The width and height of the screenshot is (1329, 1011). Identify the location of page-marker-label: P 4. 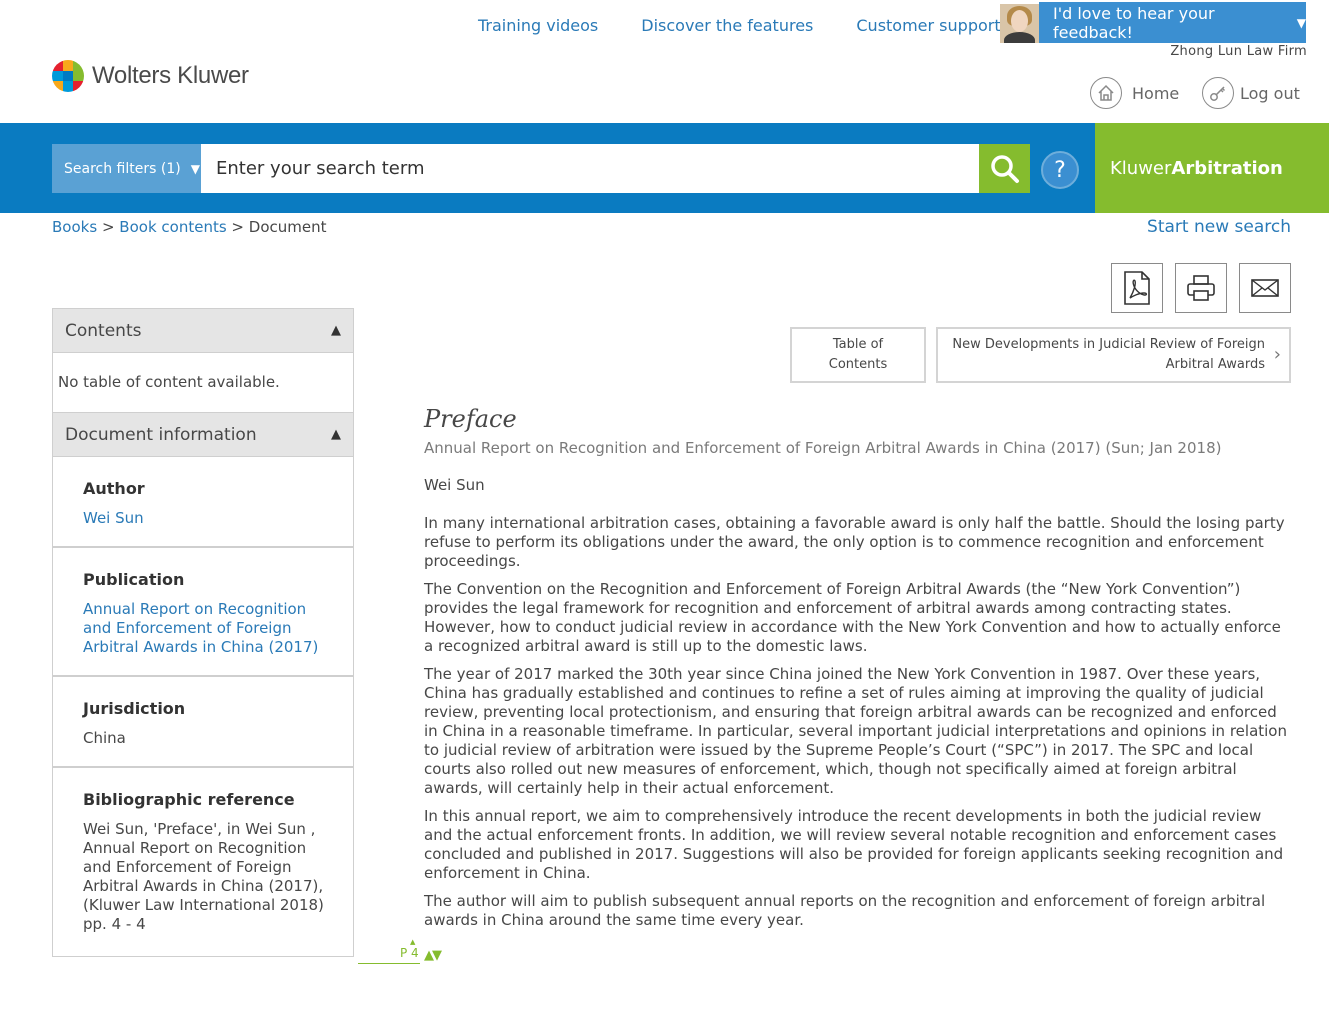
(409, 953).